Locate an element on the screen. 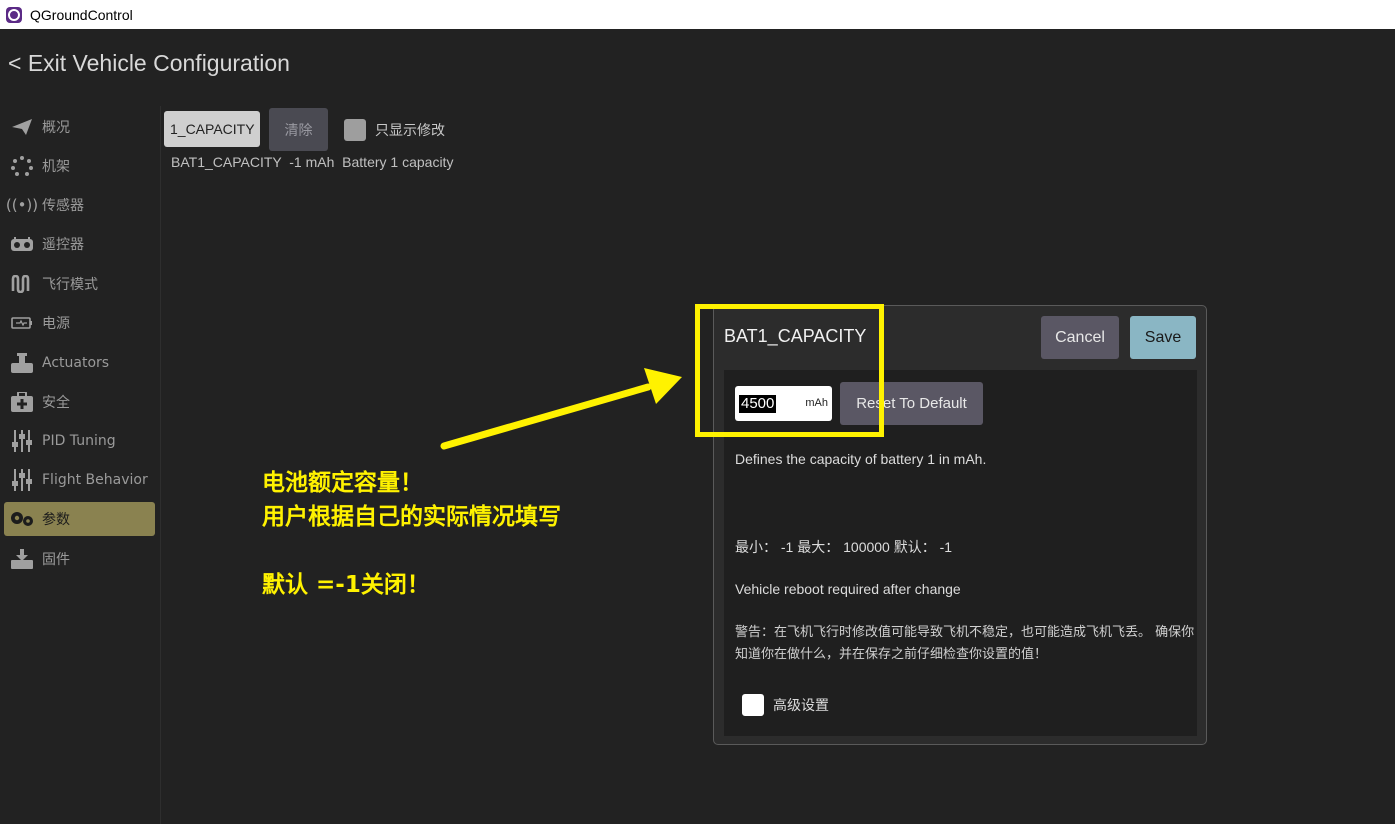 This screenshot has width=1395, height=824. sidebar-item-summary: 概况 is located at coordinates (79, 127).